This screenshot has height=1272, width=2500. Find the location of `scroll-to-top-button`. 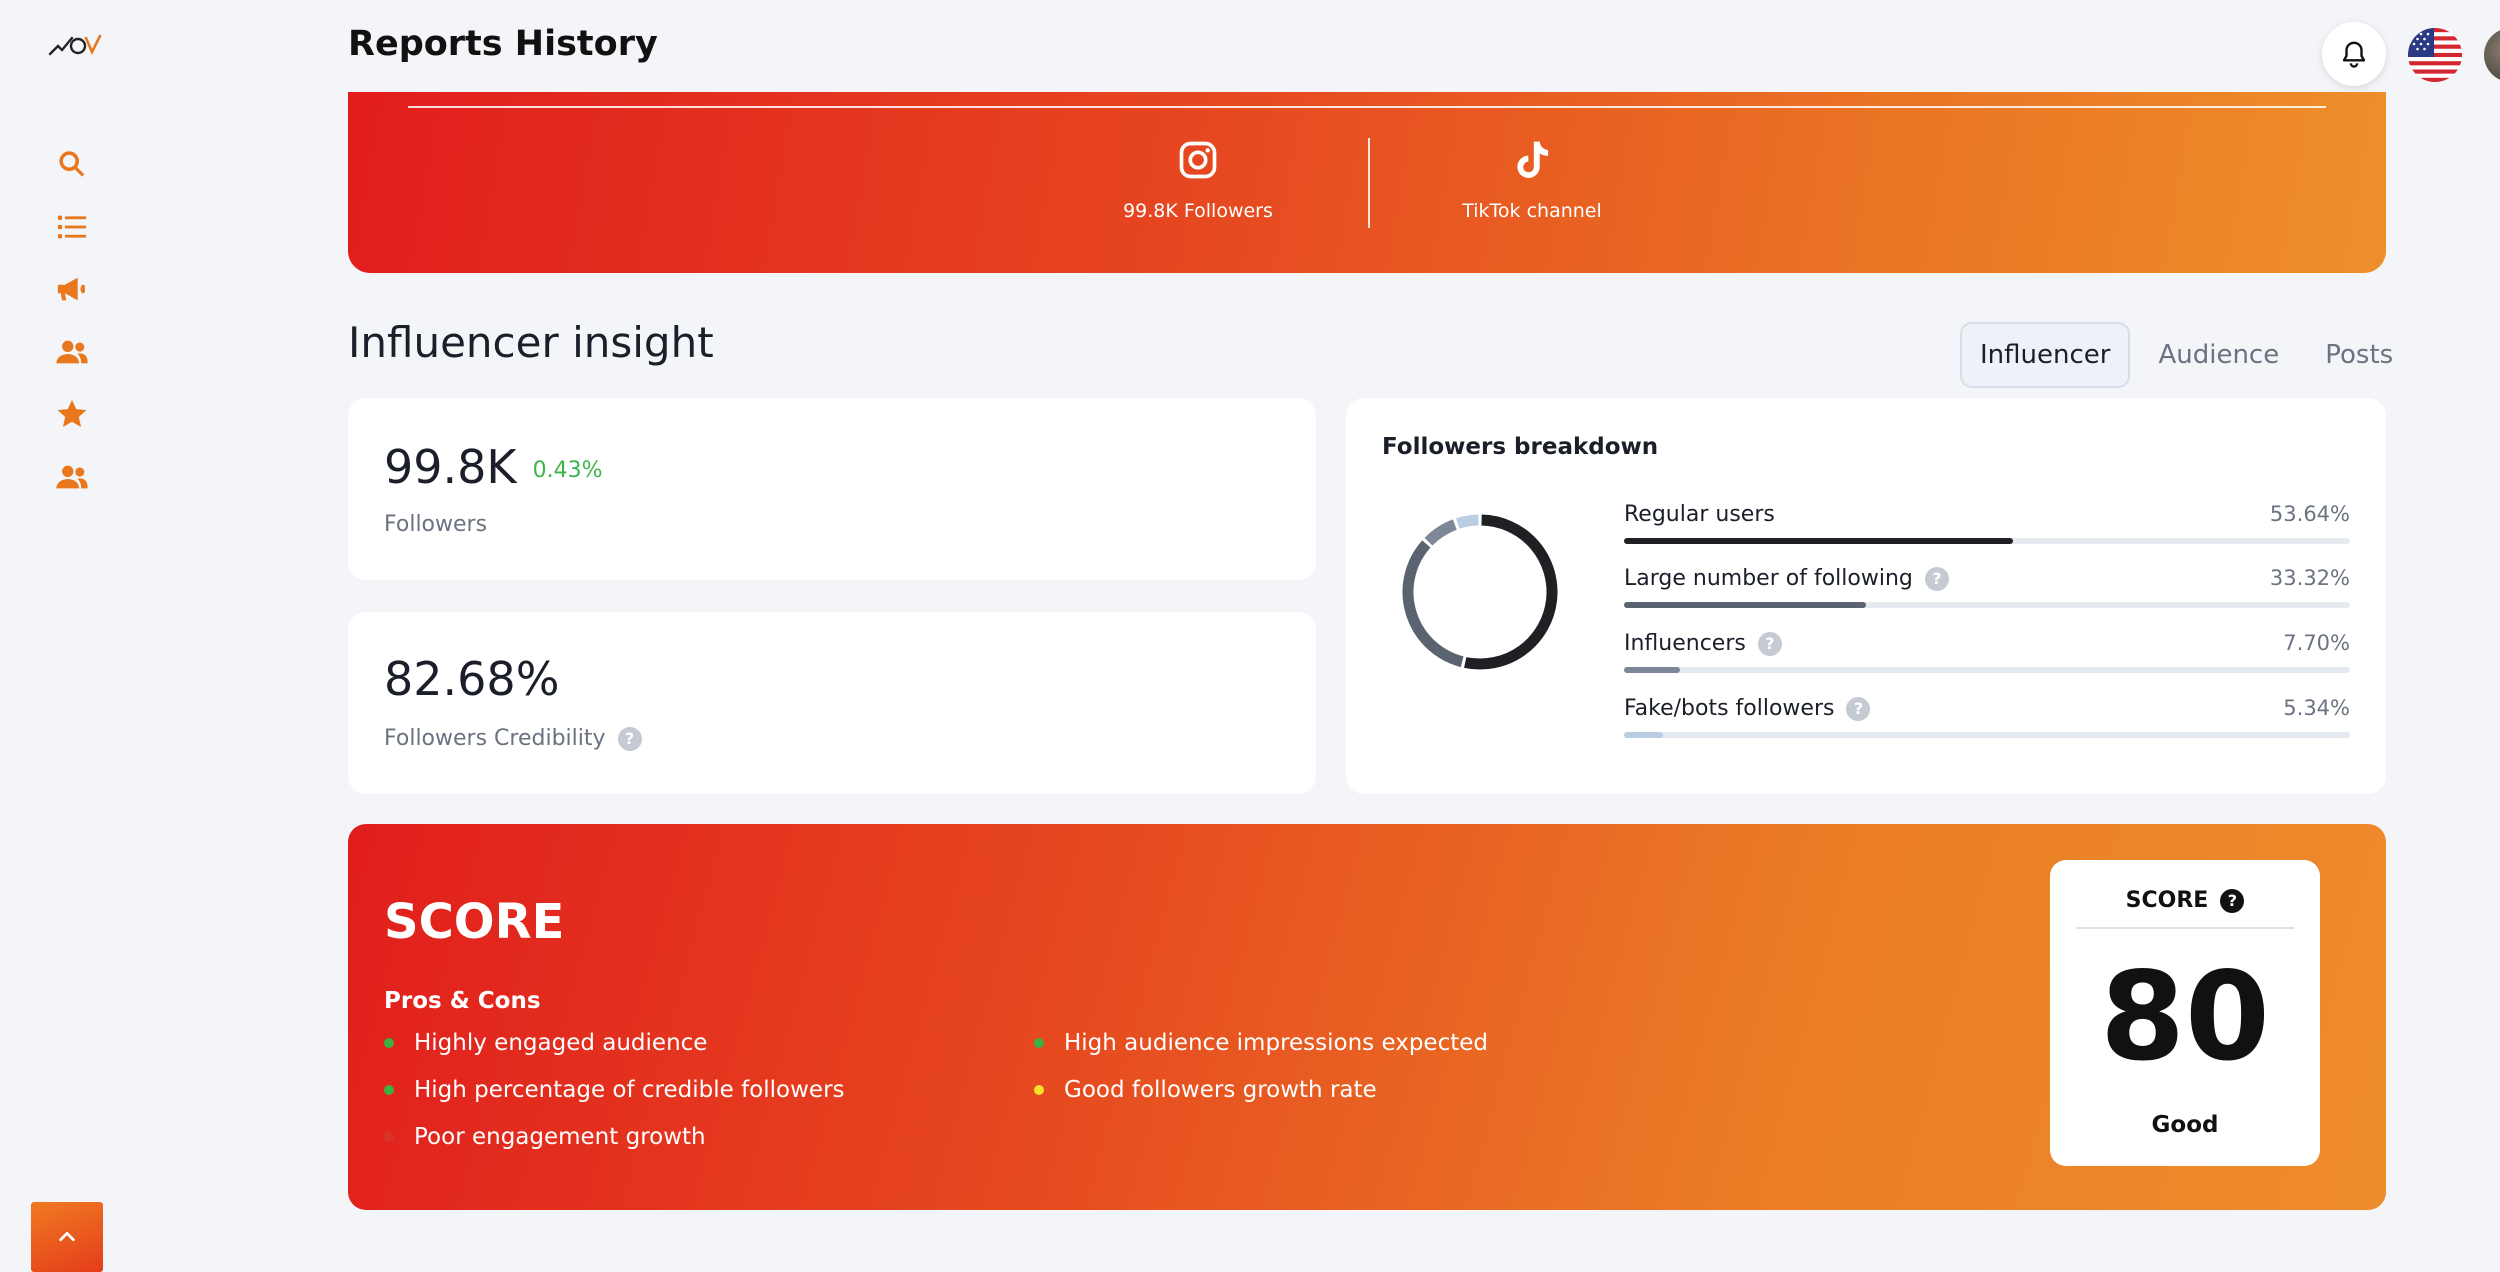

scroll-to-top-button is located at coordinates (67, 1237).